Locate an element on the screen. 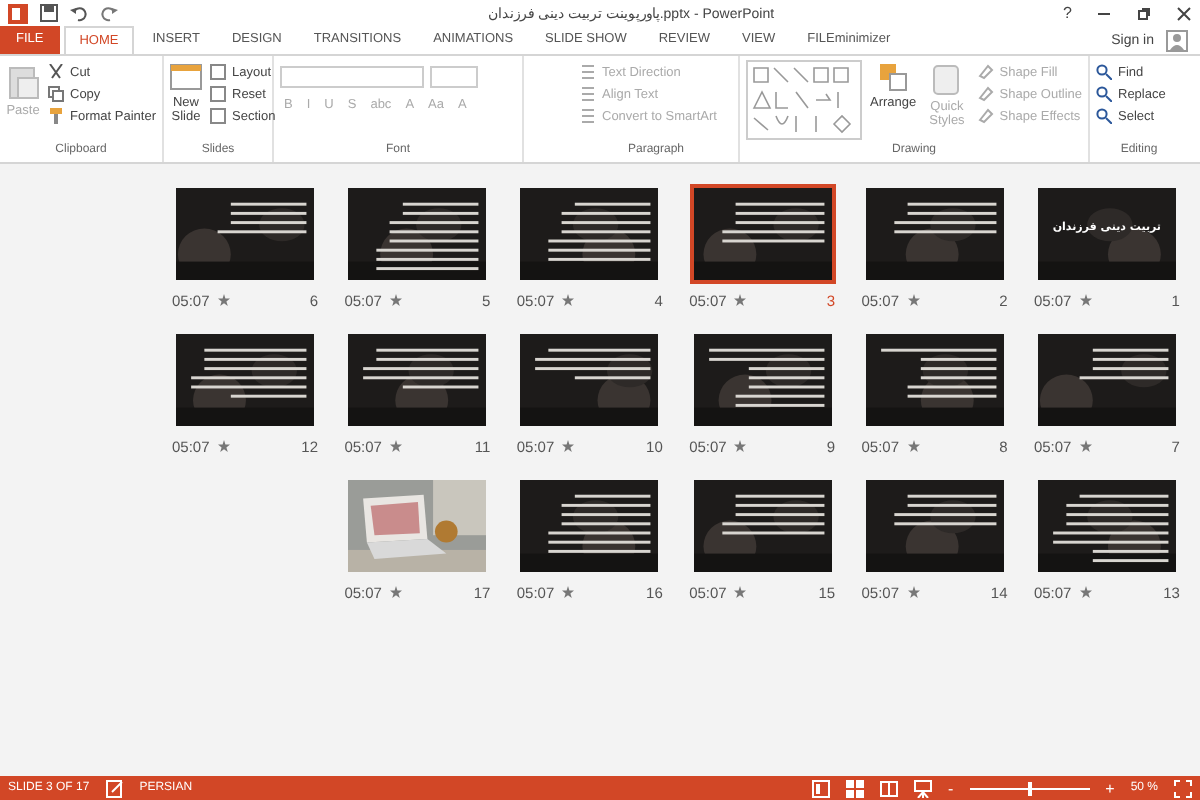  help-button: ? is located at coordinates (1067, 13).